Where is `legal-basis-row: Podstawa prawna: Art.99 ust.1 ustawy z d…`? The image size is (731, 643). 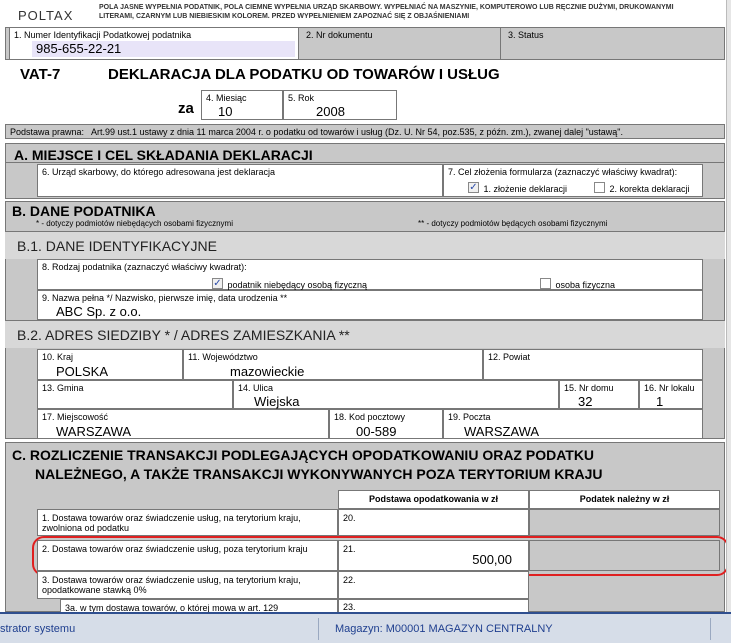
legal-basis-row: Podstawa prawna: Art.99 ust.1 ustawy z d… is located at coordinates (365, 131).